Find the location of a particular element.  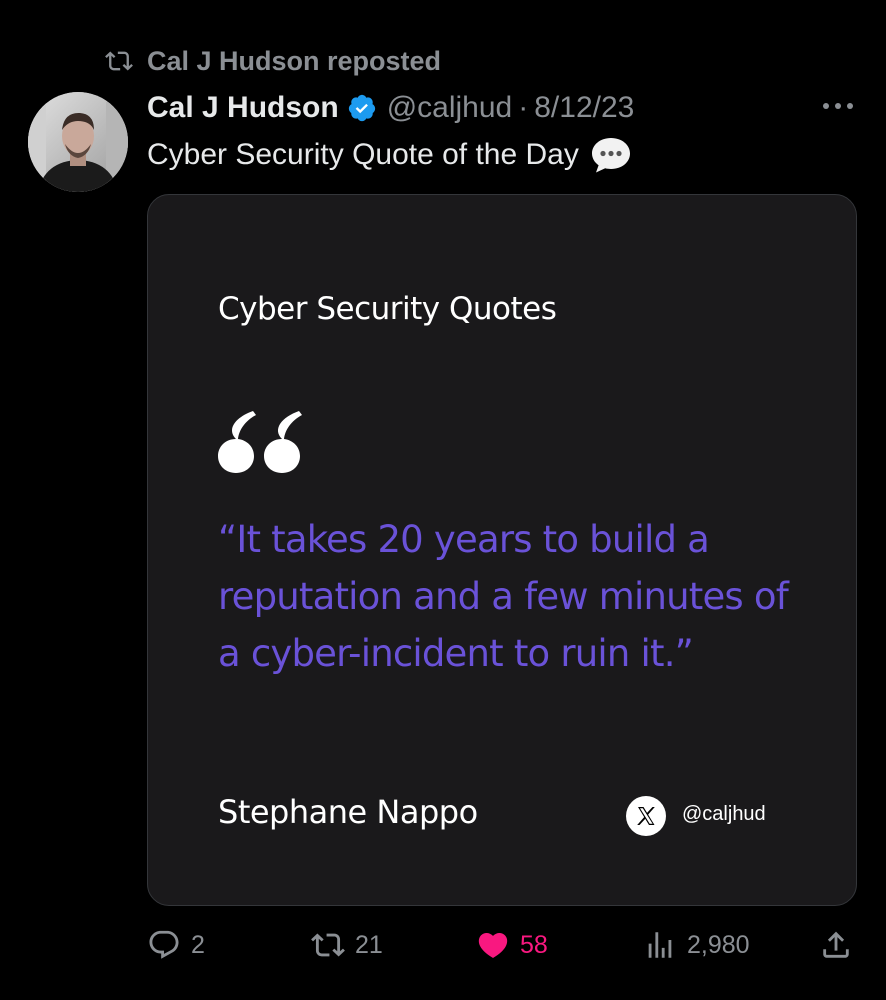

share-button is located at coordinates (836, 945).